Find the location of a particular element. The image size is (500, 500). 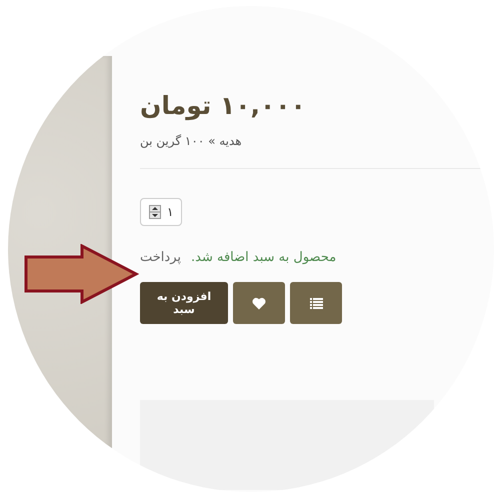

wishlist-button is located at coordinates (259, 303).